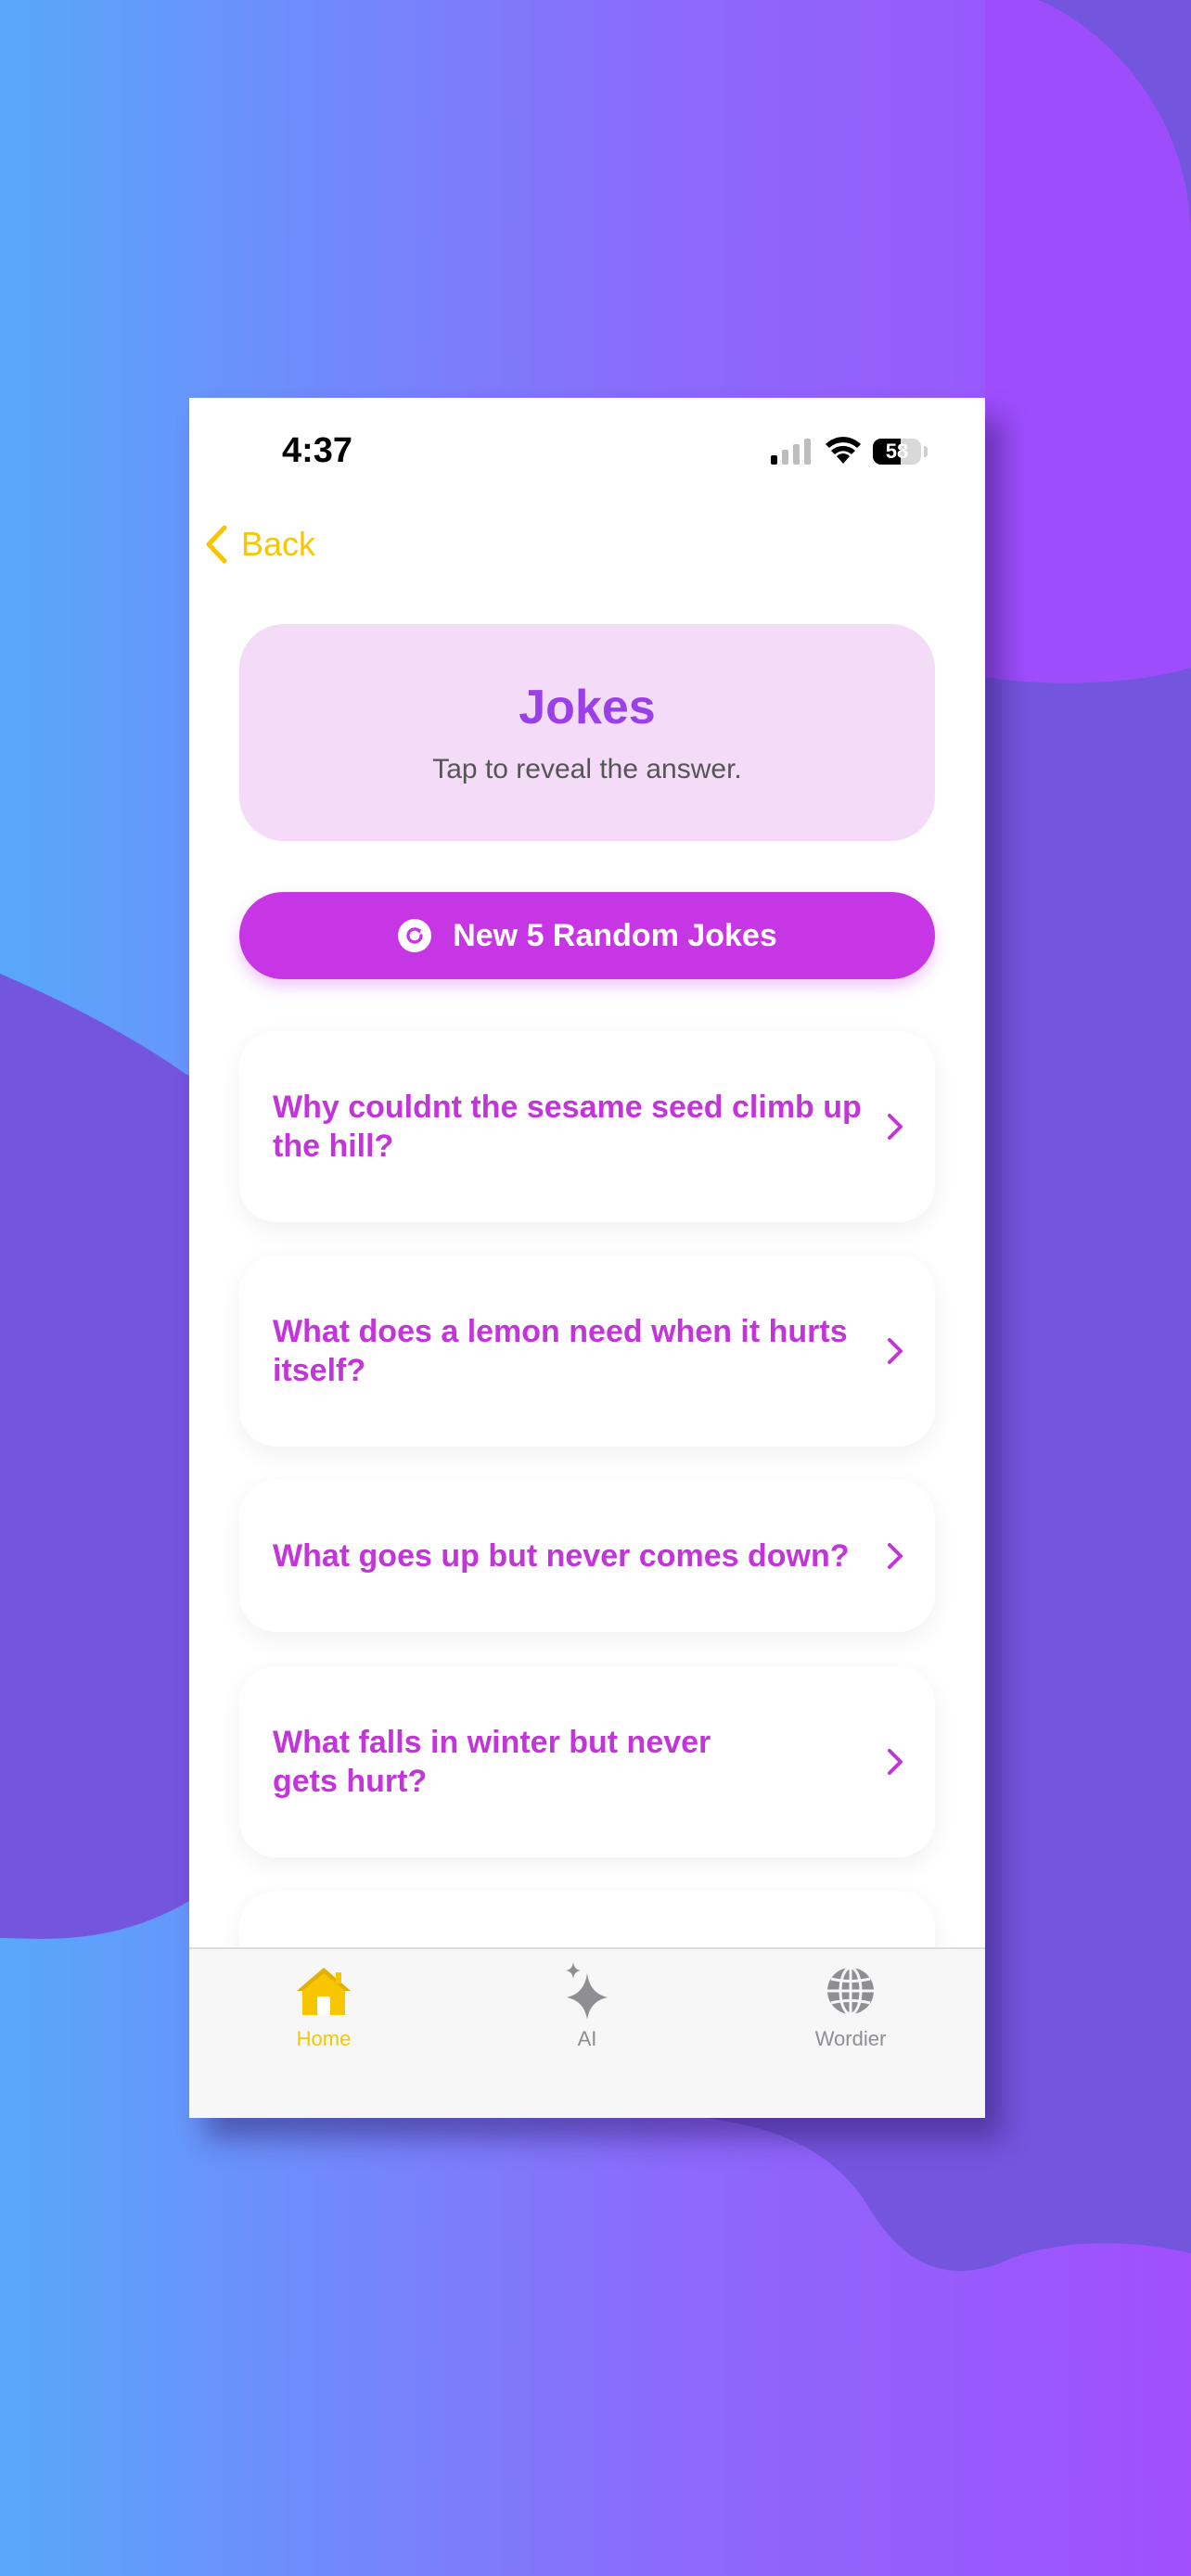 This screenshot has width=1191, height=2576. I want to click on tab-ai: AI, so click(587, 2007).